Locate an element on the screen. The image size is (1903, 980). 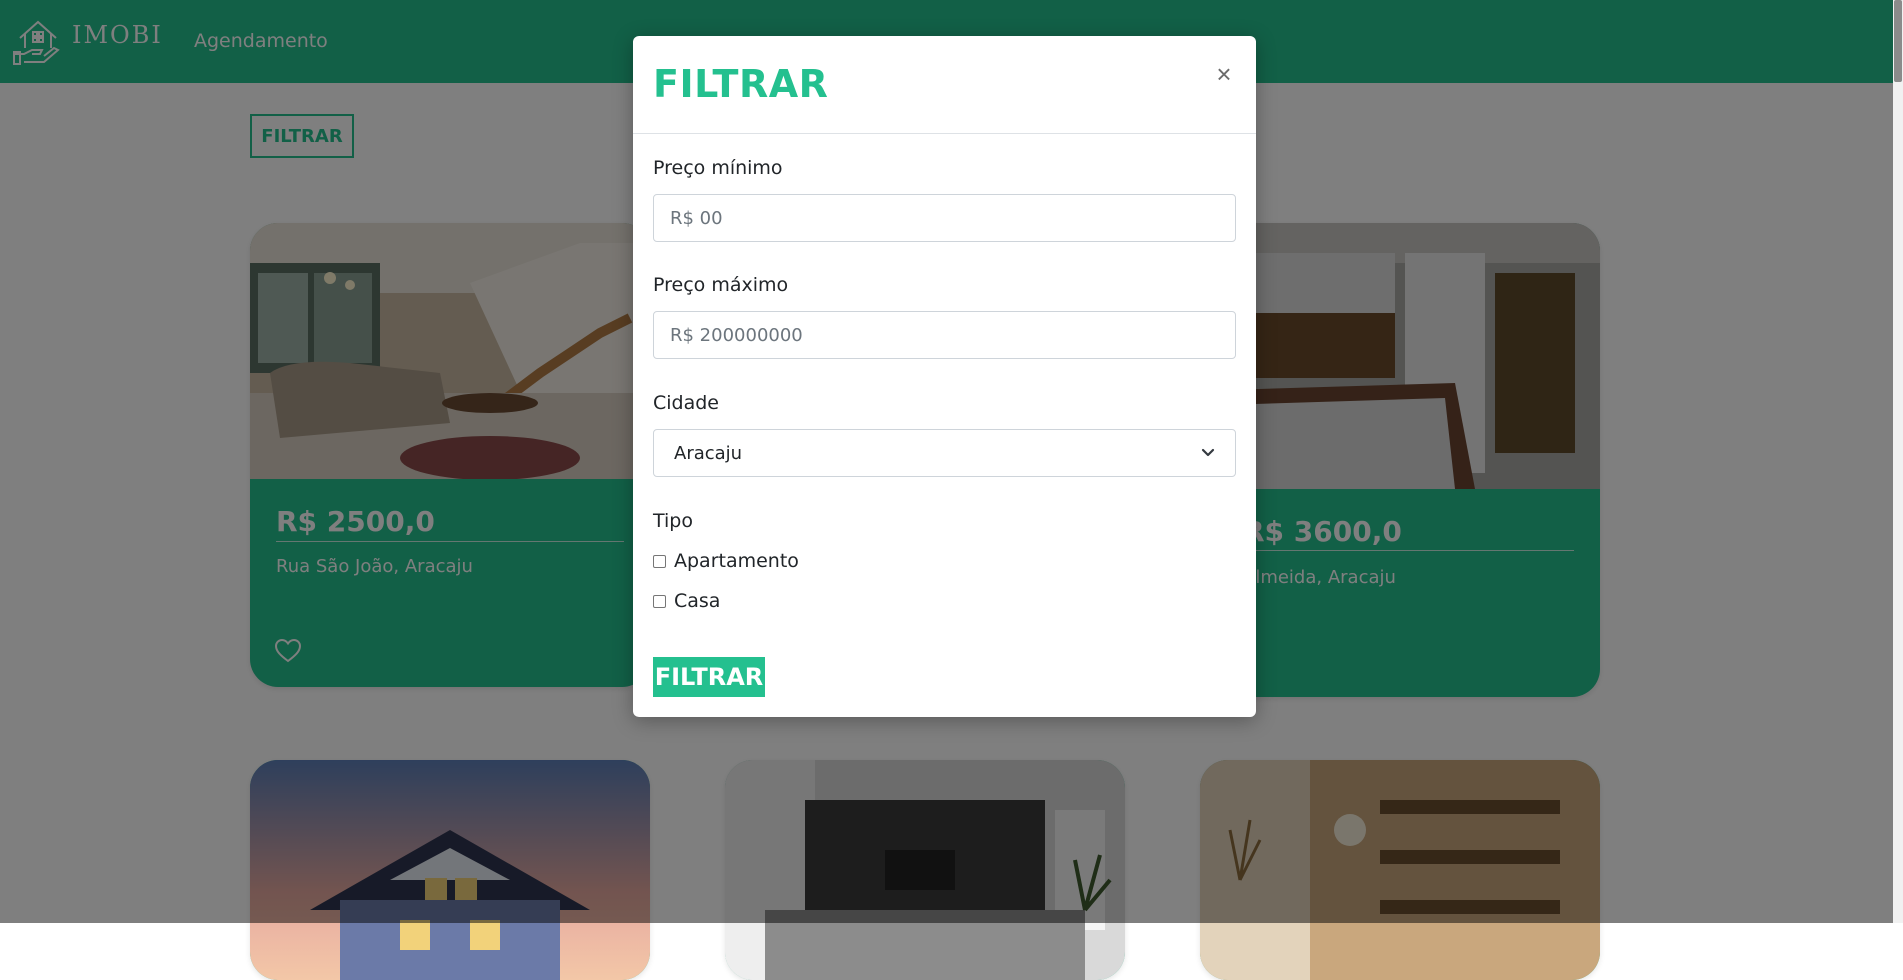
modal-divider is located at coordinates (944, 133).